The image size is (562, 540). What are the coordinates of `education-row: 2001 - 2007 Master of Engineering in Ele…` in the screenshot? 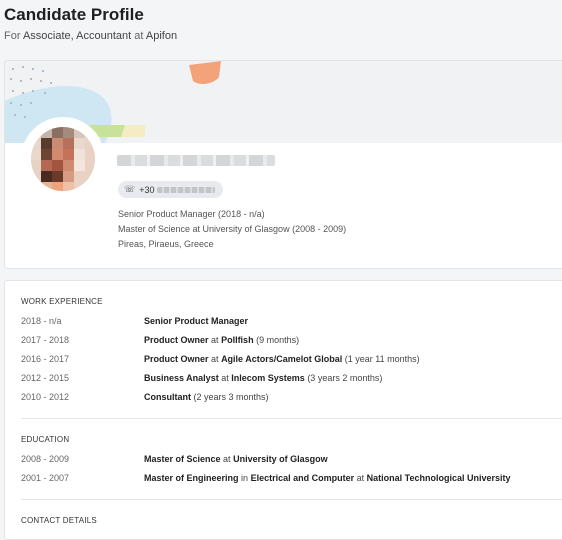 It's located at (291, 479).